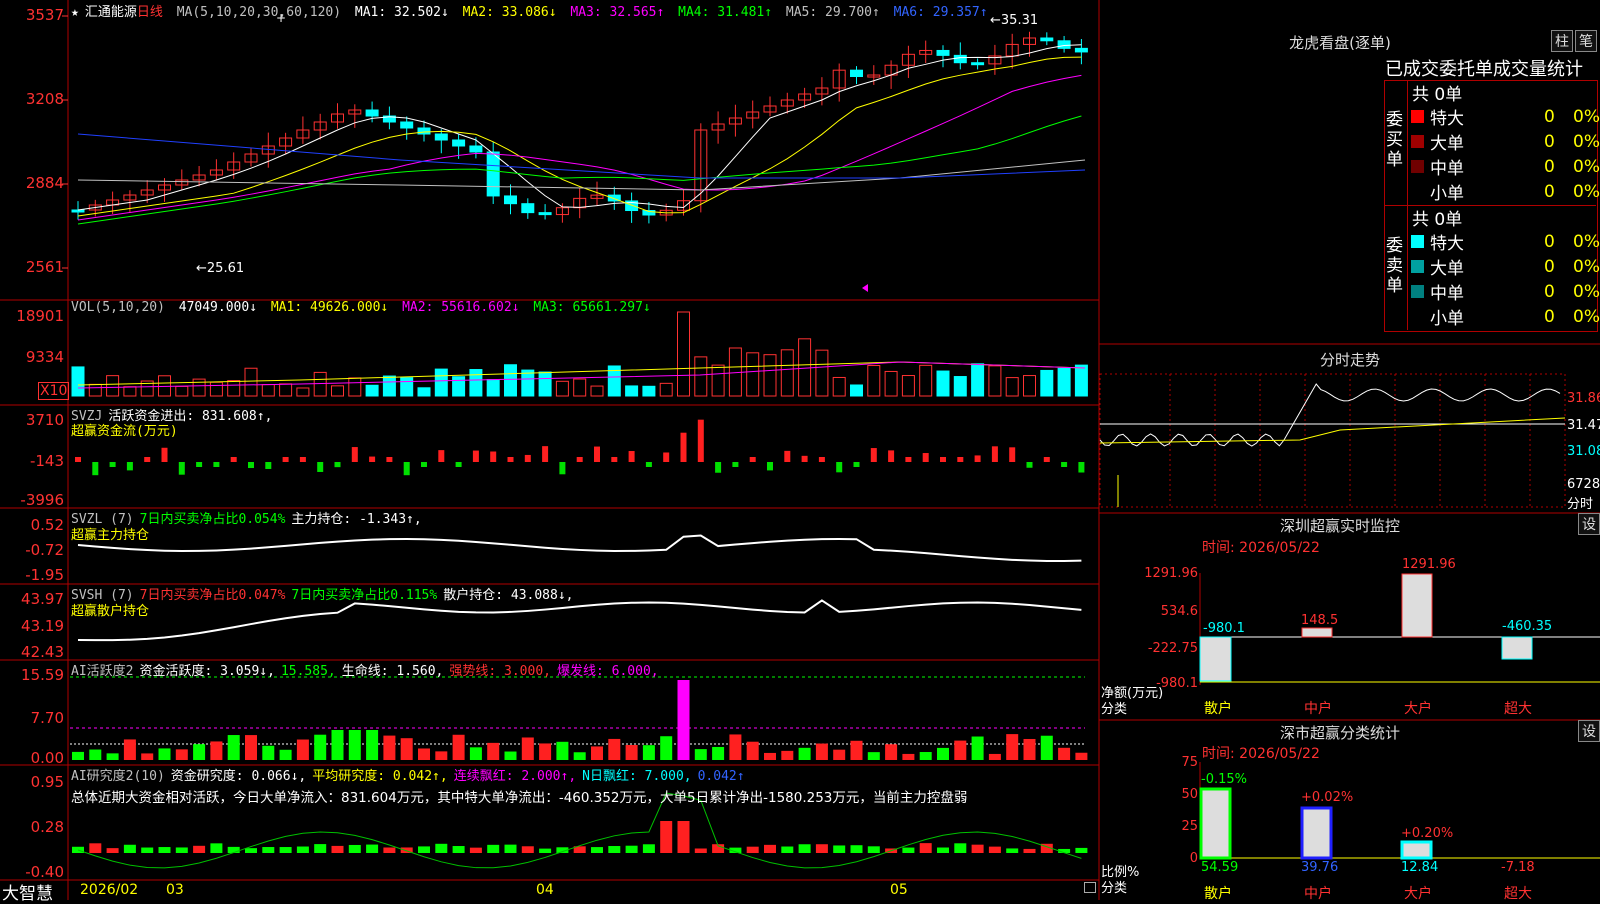 The height and width of the screenshot is (904, 1600). I want to click on brand-logo: 大智慧, so click(27, 891).